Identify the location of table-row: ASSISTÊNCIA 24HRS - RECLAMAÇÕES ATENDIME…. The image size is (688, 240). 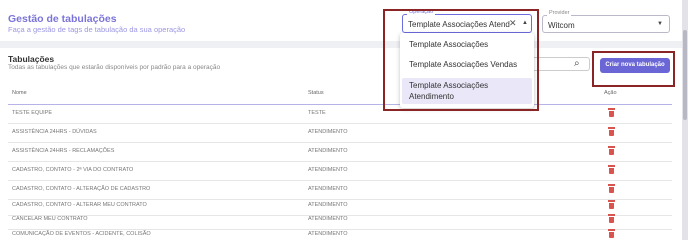
(340, 152).